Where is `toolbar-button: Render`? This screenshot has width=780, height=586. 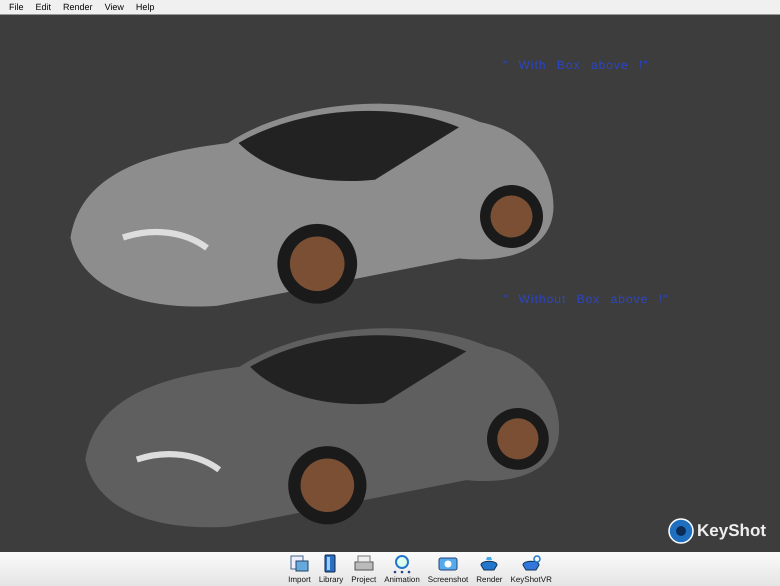 toolbar-button: Render is located at coordinates (489, 569).